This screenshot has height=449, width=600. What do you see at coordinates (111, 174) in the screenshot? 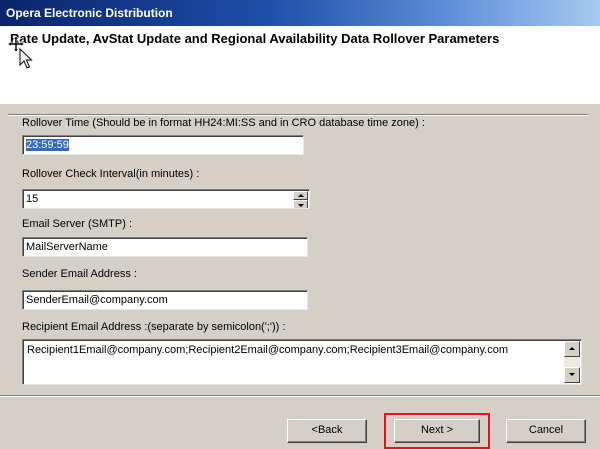
I see `check-interval-label: Rollover Check Interval(in minutes) :` at bounding box center [111, 174].